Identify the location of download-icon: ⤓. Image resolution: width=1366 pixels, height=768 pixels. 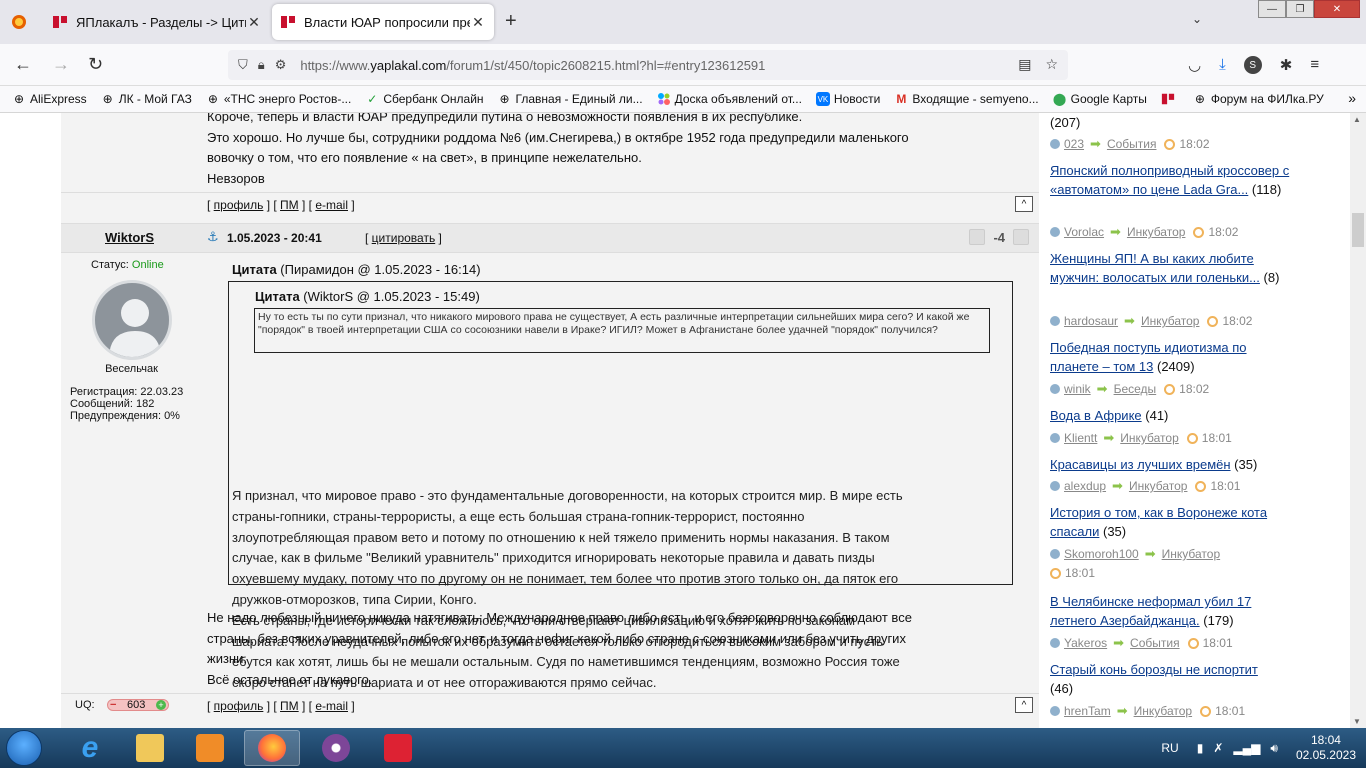
(1222, 65).